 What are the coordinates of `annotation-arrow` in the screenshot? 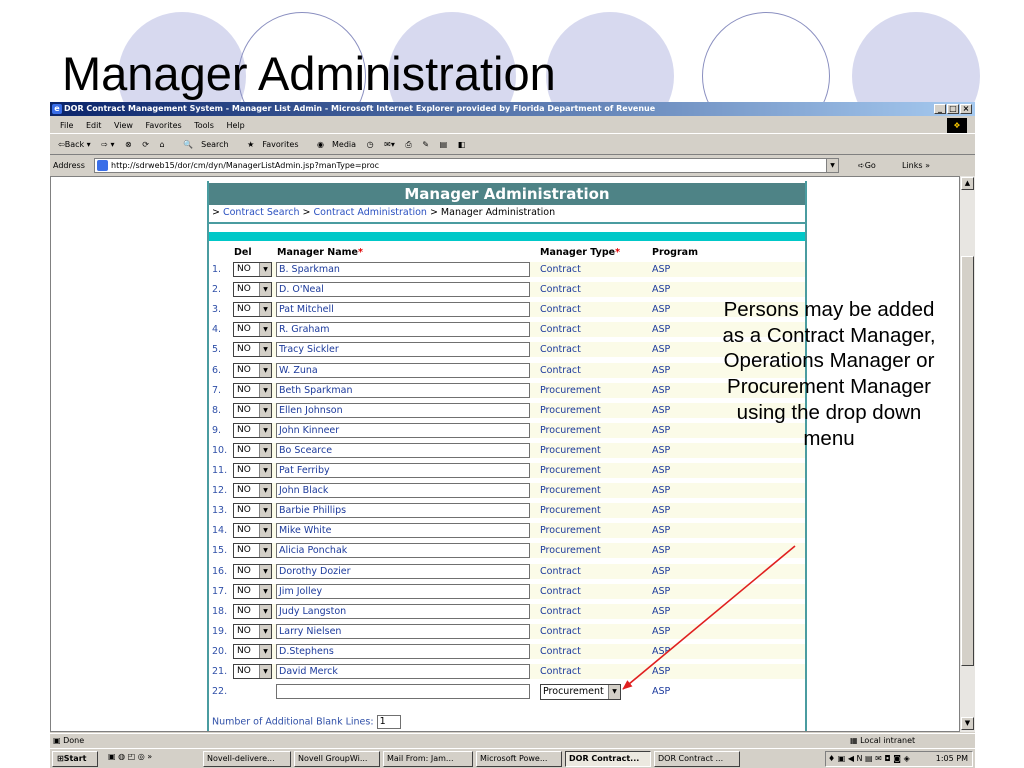 It's located at (709, 617).